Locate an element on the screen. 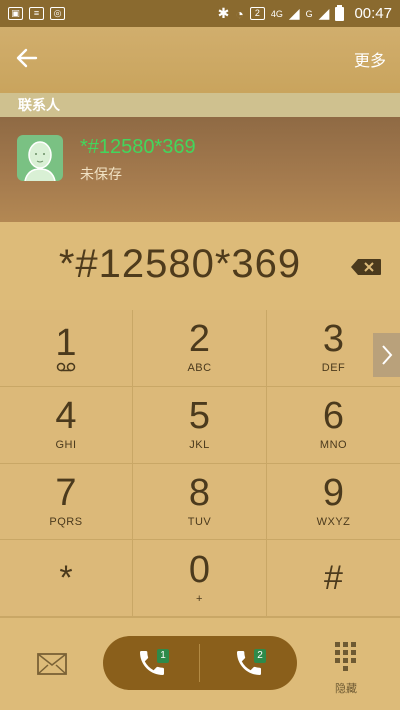  signal2-icon: ◢ is located at coordinates (324, 13).